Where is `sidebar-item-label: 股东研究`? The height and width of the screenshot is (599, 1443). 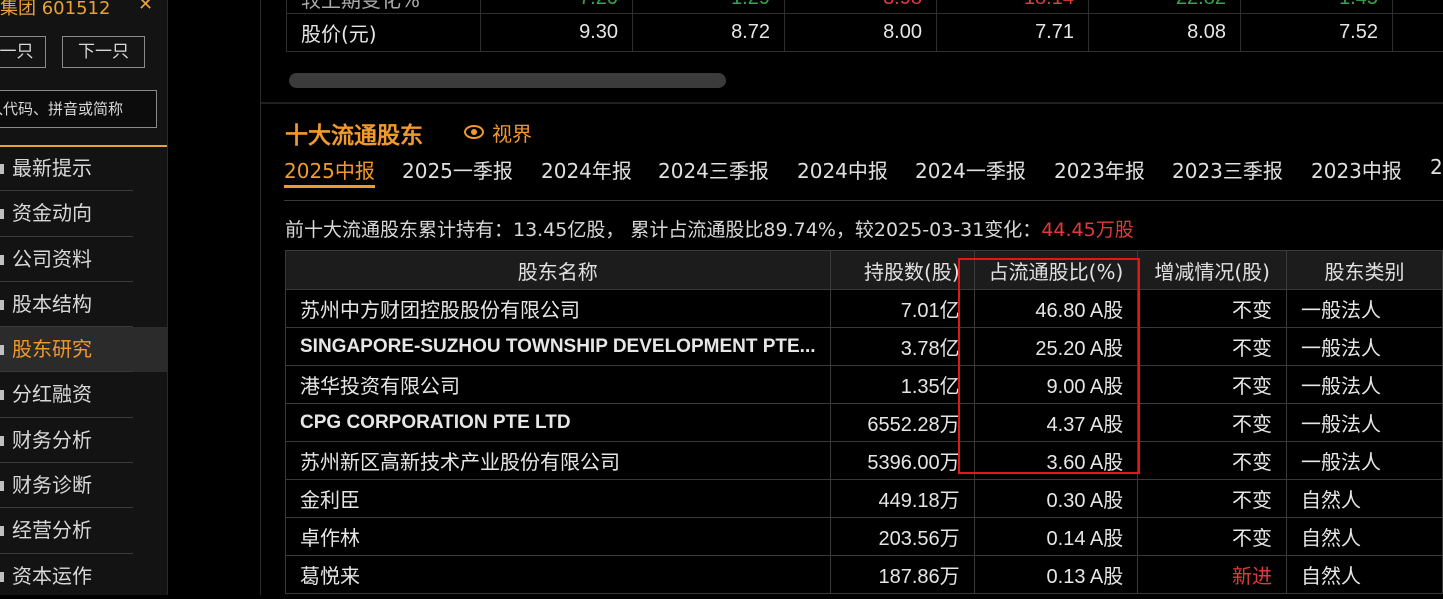 sidebar-item-label: 股东研究 is located at coordinates (52, 349).